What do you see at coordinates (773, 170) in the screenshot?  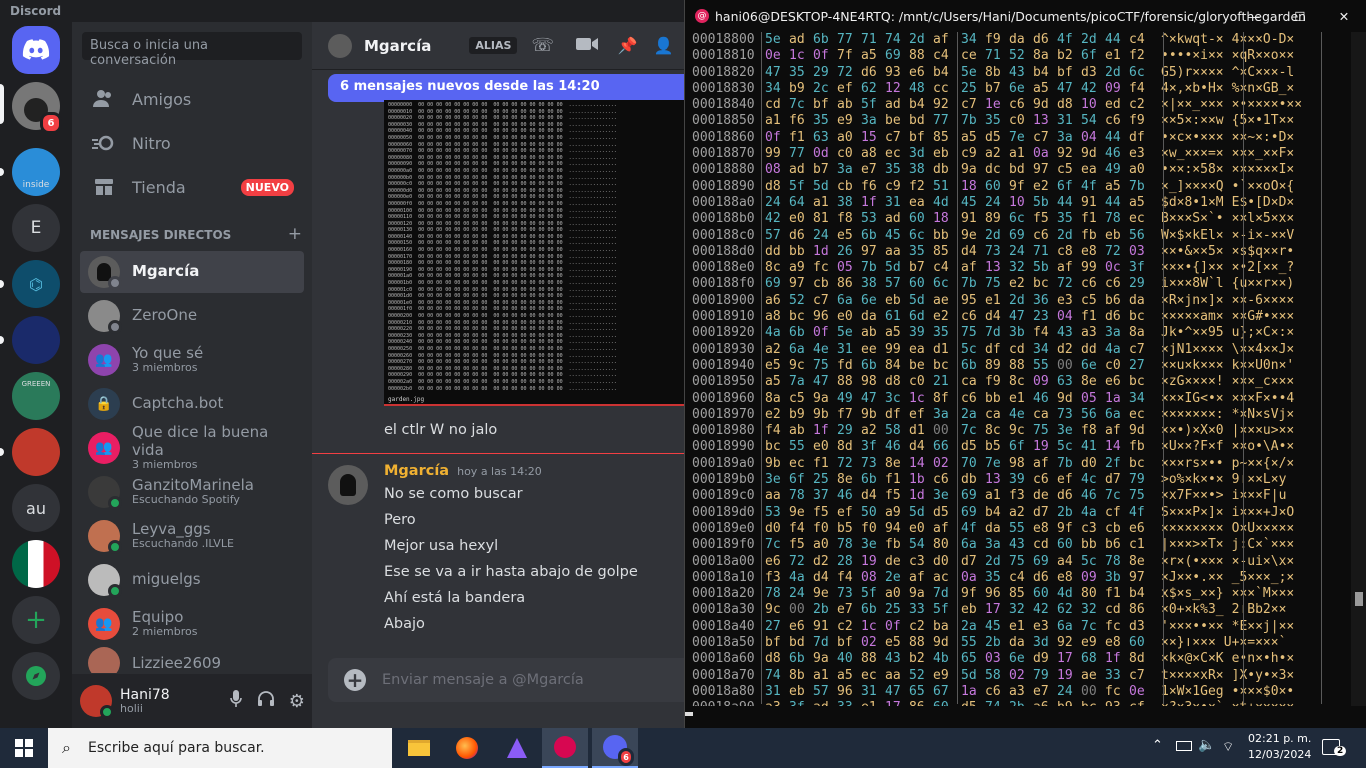 I see `hex-byte: 08` at bounding box center [773, 170].